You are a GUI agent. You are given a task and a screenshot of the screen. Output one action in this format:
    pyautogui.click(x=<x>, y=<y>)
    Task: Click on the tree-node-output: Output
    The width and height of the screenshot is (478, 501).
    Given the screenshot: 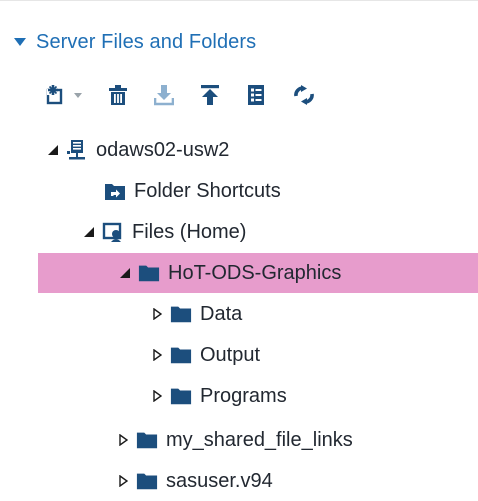 What is the action you would take?
    pyautogui.click(x=239, y=355)
    